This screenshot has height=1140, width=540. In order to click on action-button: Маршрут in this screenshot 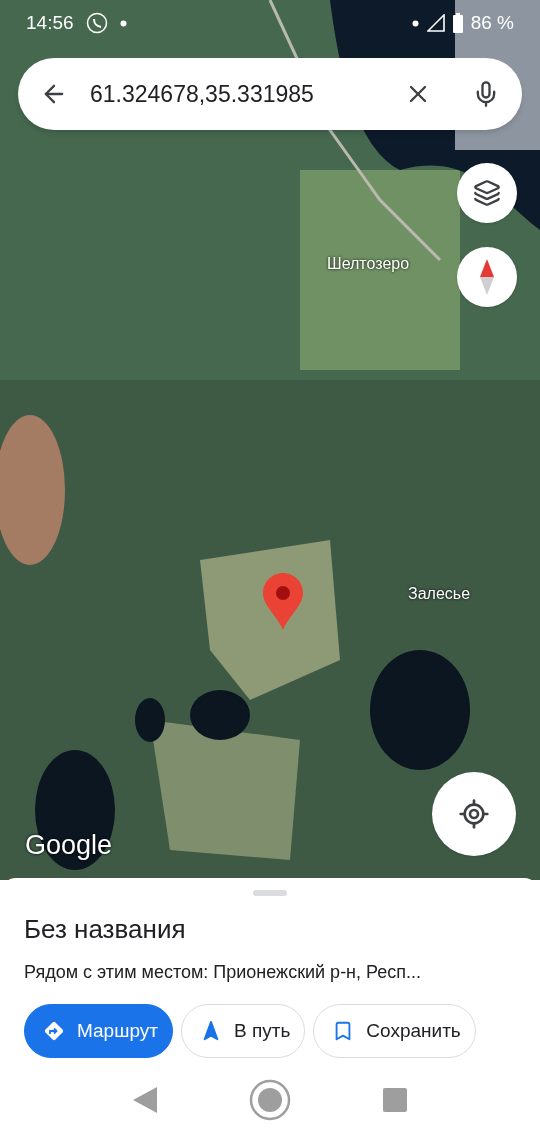, I will do `click(98, 1031)`.